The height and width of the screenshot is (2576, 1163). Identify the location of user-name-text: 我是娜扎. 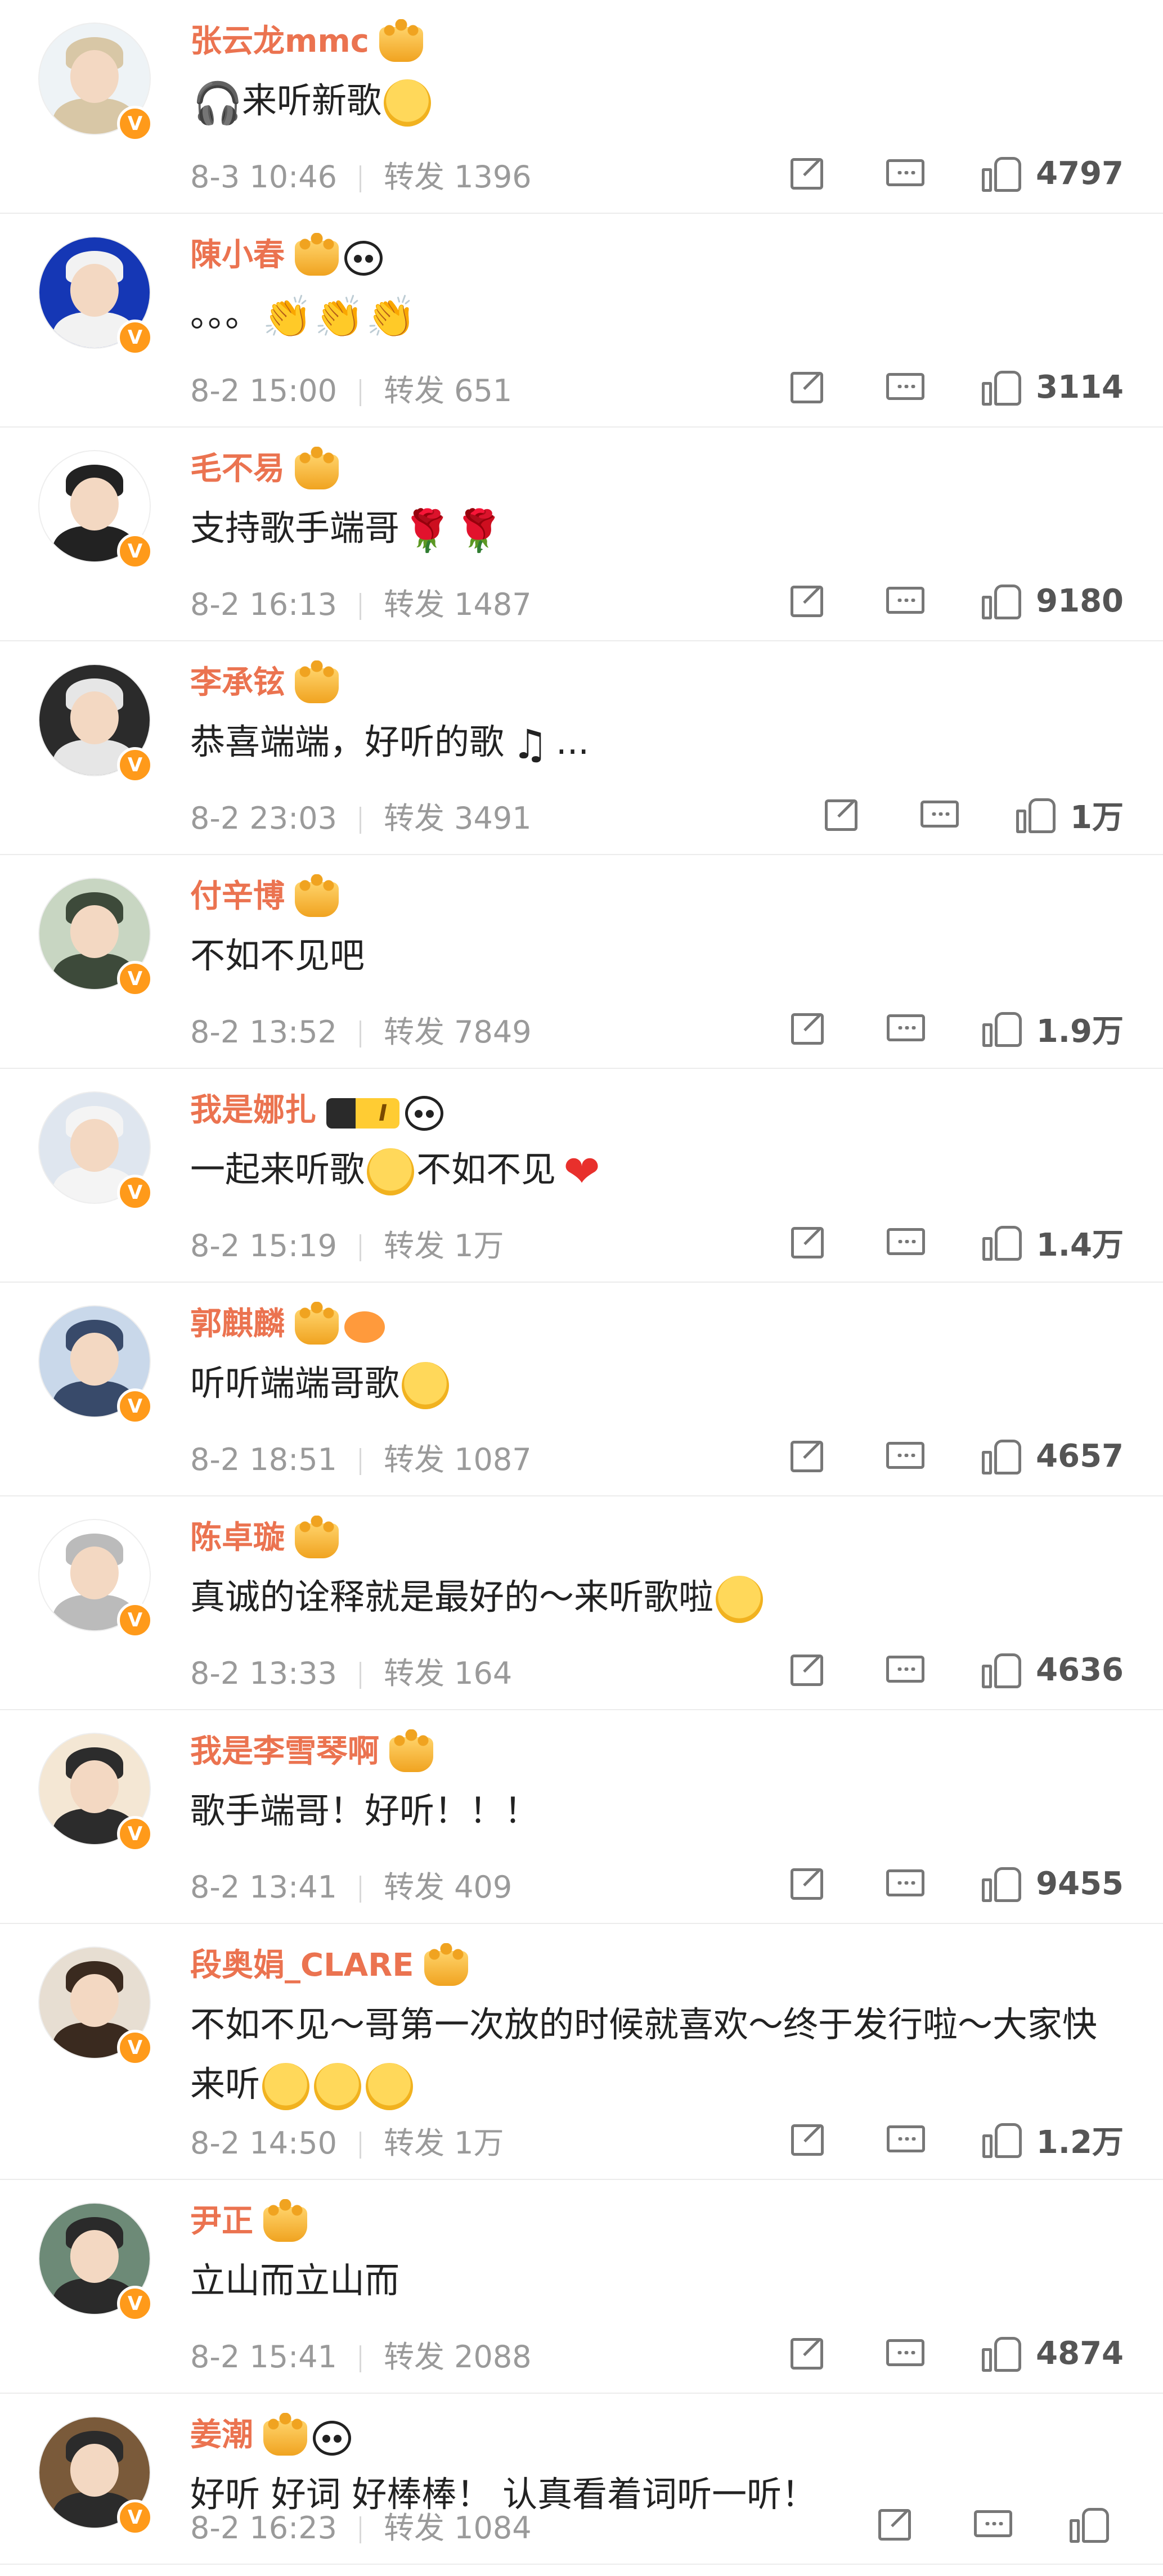
(253, 1110).